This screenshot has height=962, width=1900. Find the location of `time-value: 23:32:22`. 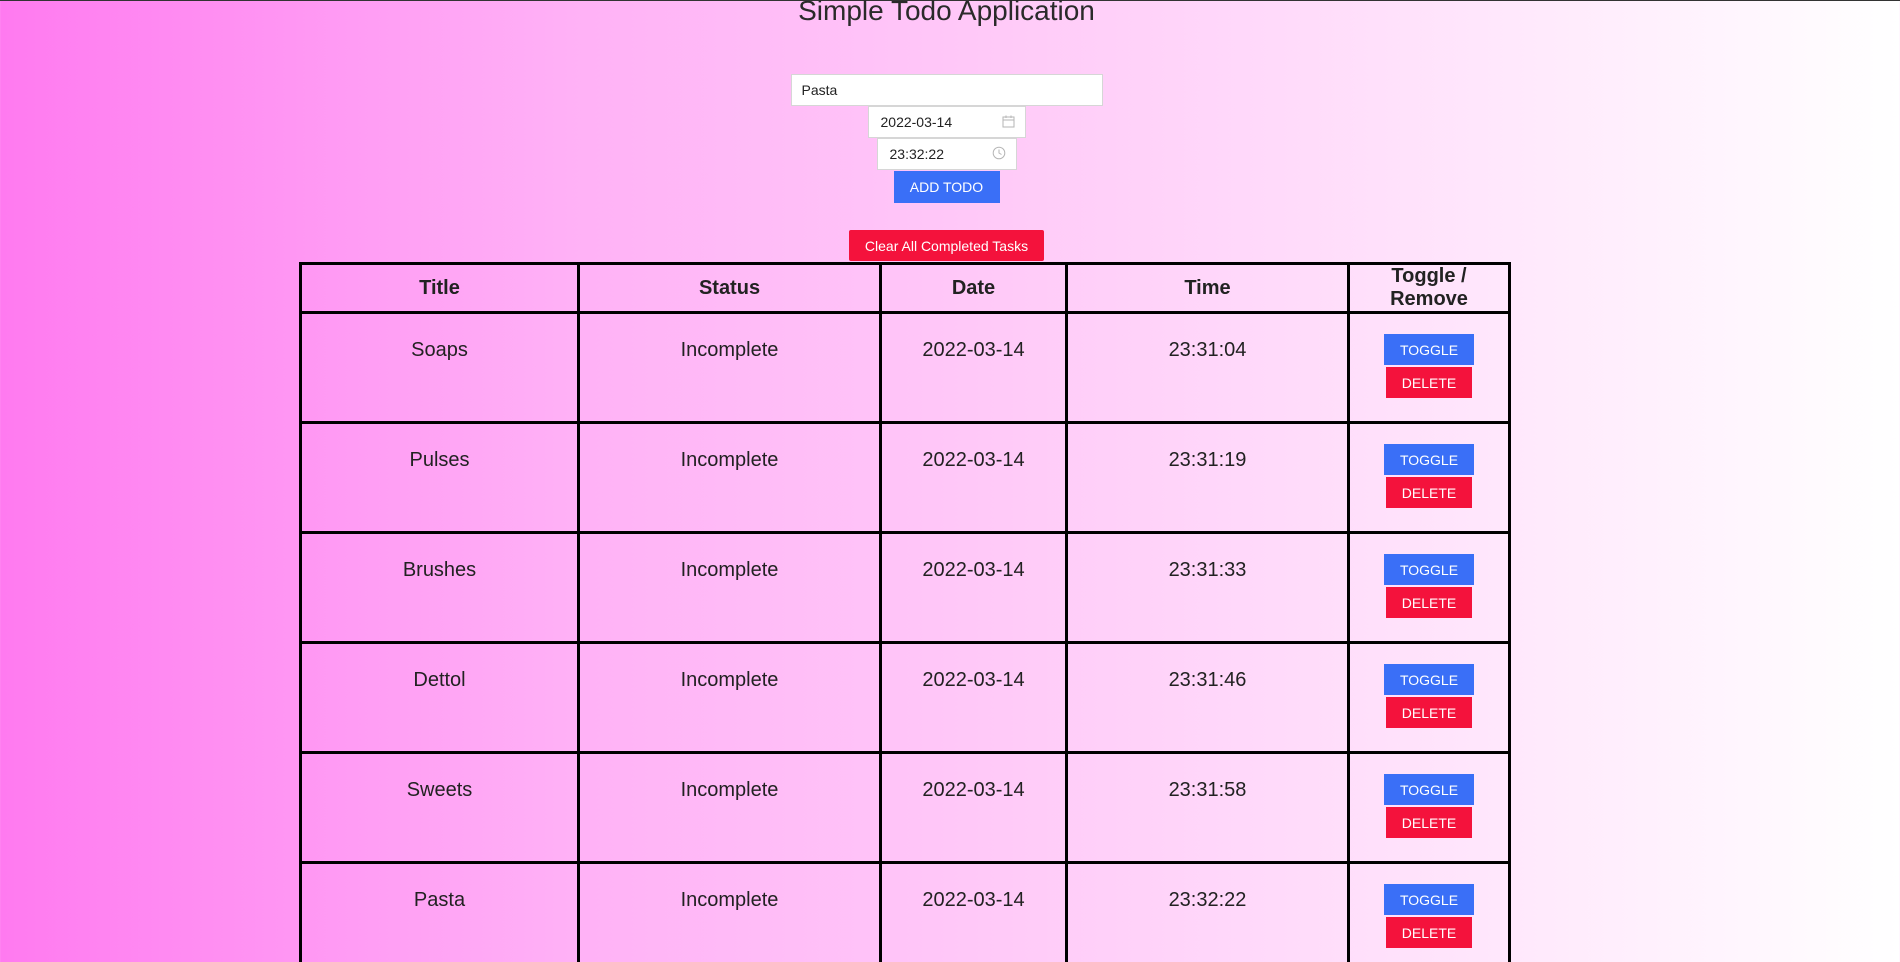

time-value: 23:32:22 is located at coordinates (917, 154).